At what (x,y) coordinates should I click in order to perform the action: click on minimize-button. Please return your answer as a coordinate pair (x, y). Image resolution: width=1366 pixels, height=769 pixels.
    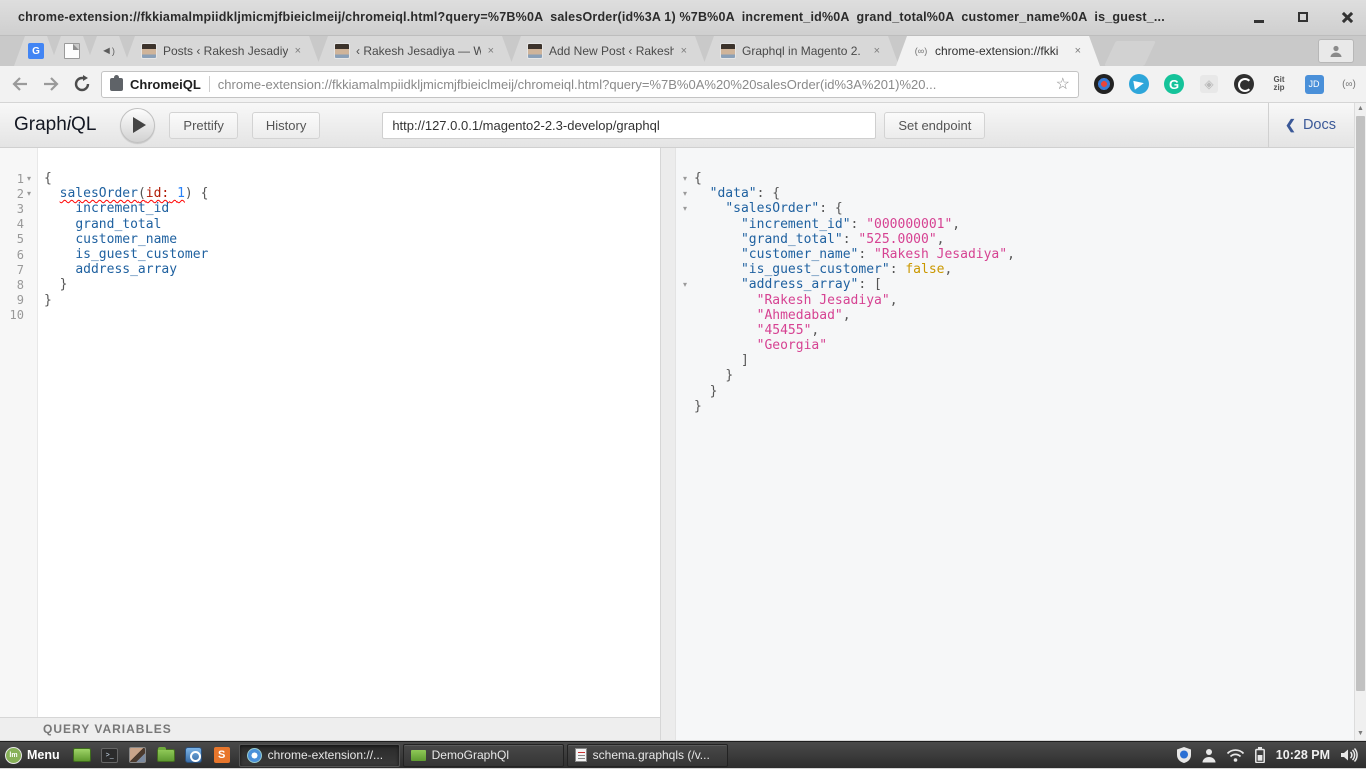
    Looking at the image, I should click on (1259, 17).